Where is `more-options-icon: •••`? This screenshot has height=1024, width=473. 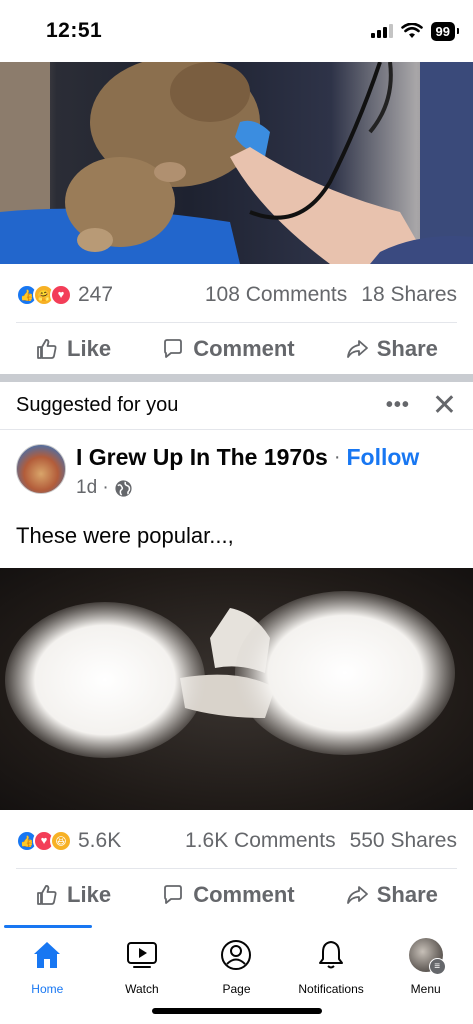
more-options-icon: ••• is located at coordinates (398, 405).